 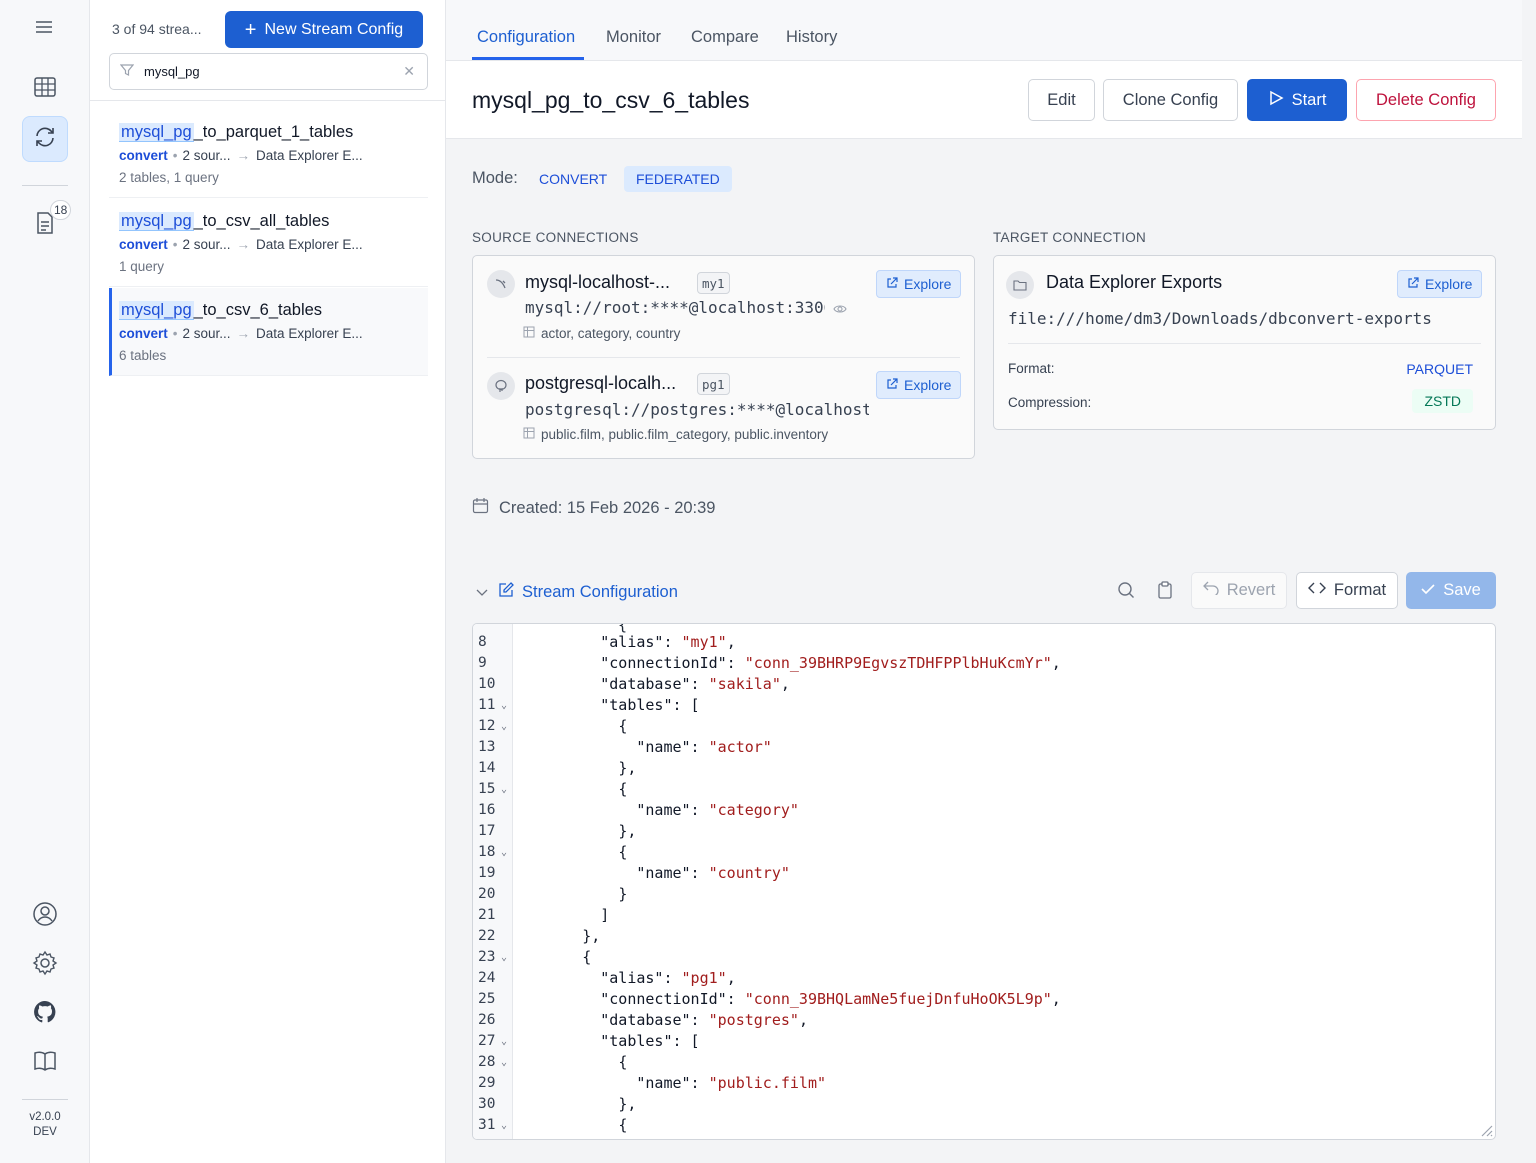 I want to click on tab-configuration: Configuration, so click(x=526, y=37).